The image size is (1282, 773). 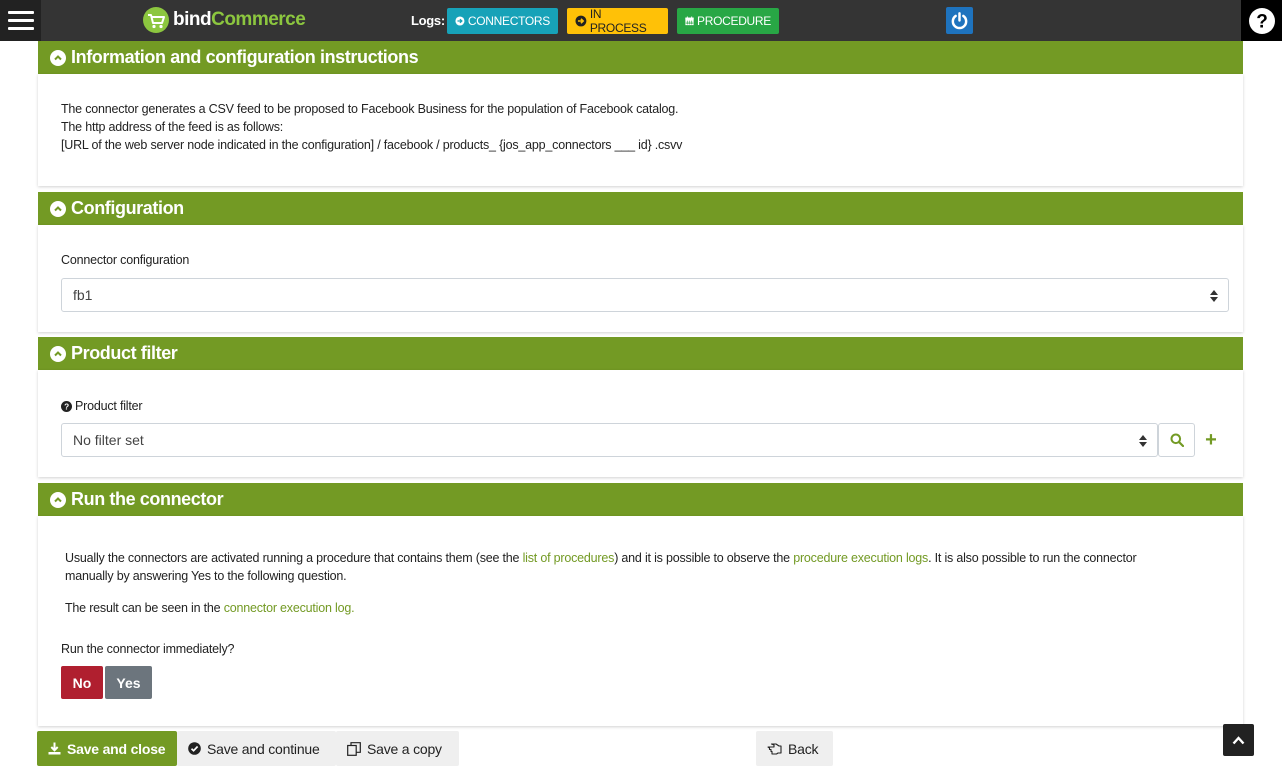 I want to click on search-icon, so click(x=1177, y=440).